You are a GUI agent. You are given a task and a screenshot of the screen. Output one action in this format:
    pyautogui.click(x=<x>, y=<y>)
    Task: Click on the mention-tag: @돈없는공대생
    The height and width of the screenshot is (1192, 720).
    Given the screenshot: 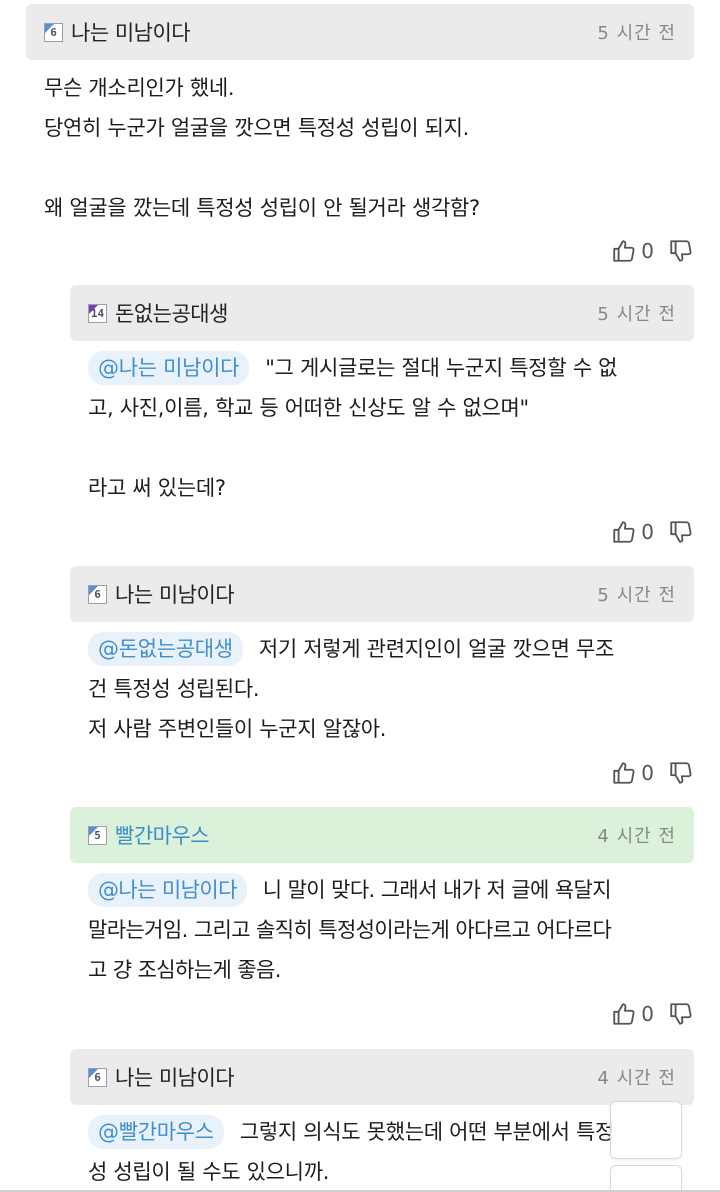 What is the action you would take?
    pyautogui.click(x=165, y=649)
    